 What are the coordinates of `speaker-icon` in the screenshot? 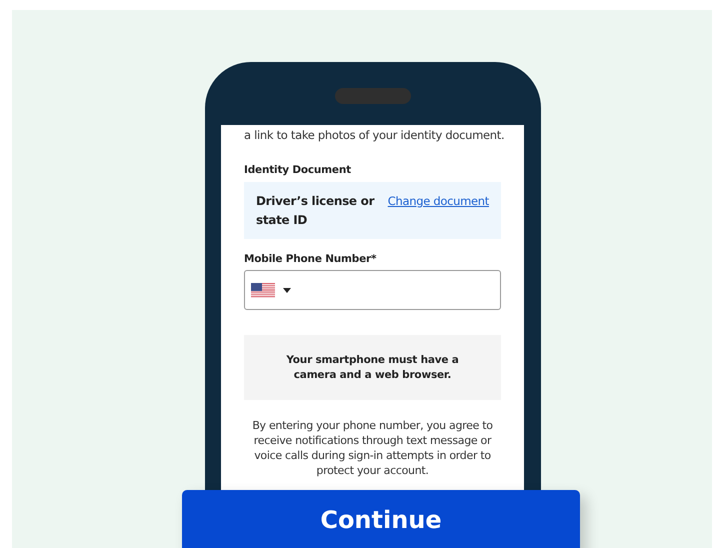 It's located at (373, 96).